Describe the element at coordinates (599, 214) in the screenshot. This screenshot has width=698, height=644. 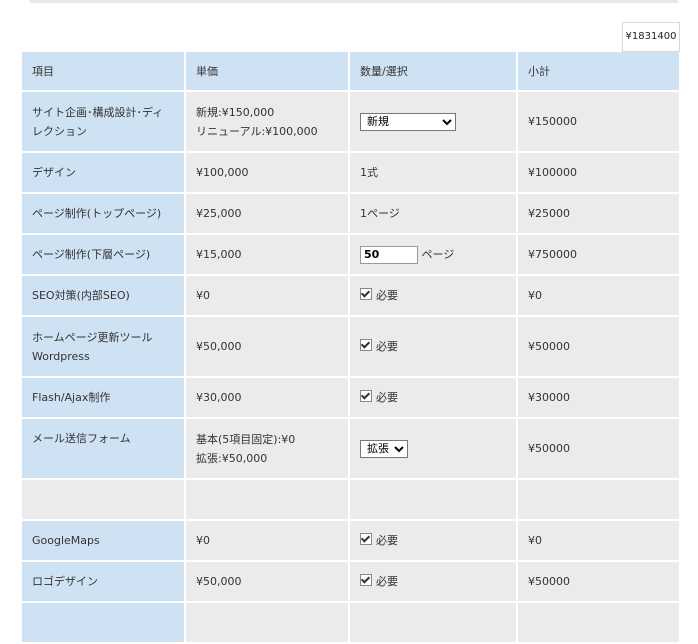
I see `subtotal: ¥25000` at that location.